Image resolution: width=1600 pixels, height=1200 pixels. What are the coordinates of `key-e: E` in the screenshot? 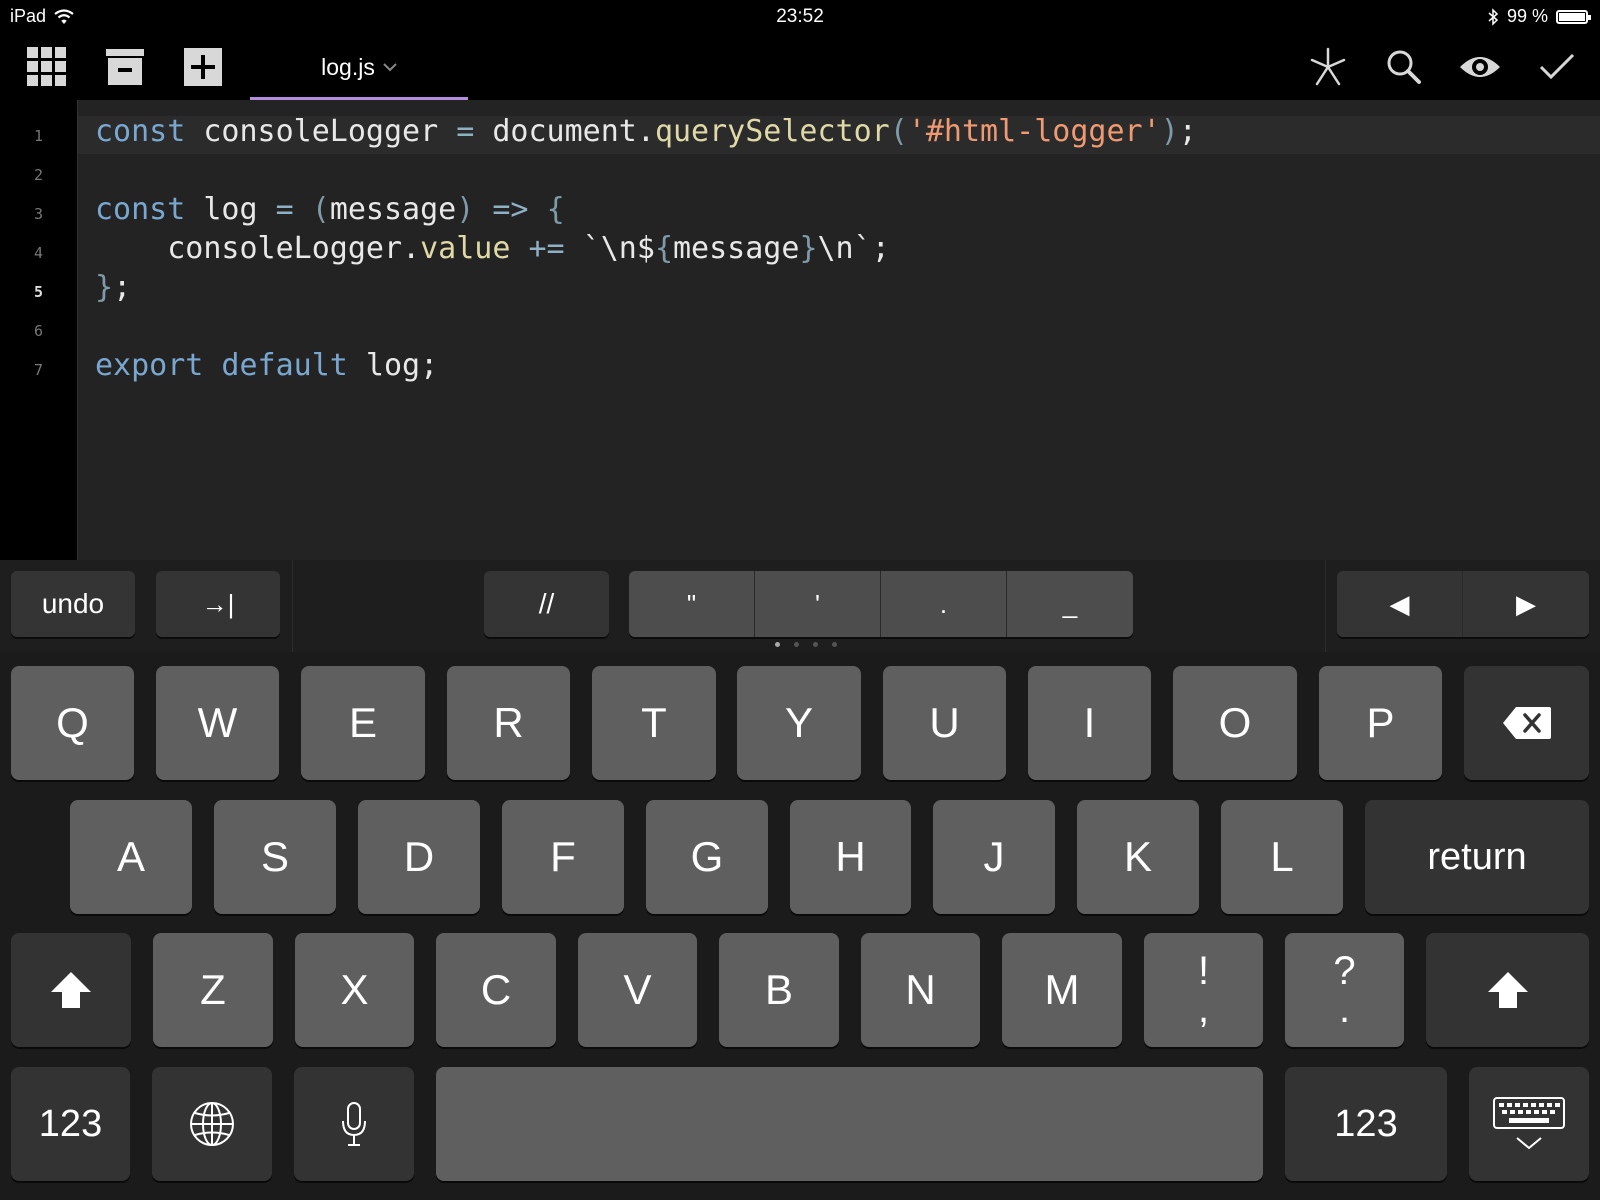 It's located at (363, 723).